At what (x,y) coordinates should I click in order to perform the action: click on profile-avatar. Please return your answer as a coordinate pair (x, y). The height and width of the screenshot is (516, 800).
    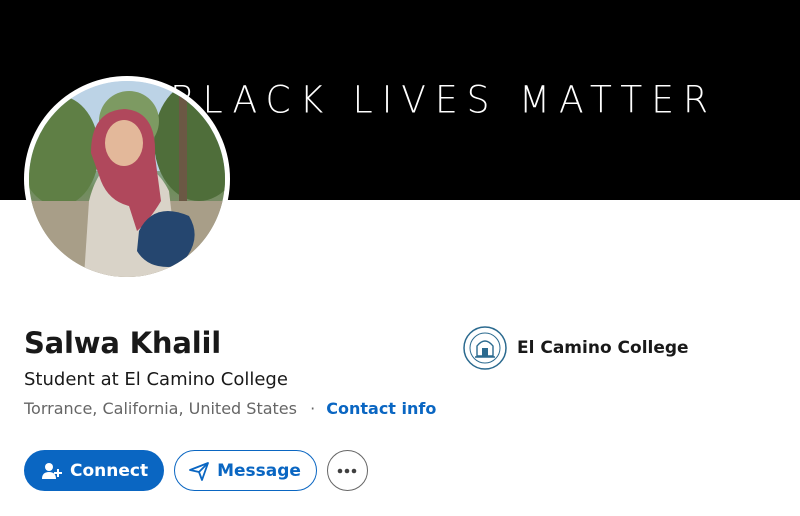
    Looking at the image, I should click on (127, 179).